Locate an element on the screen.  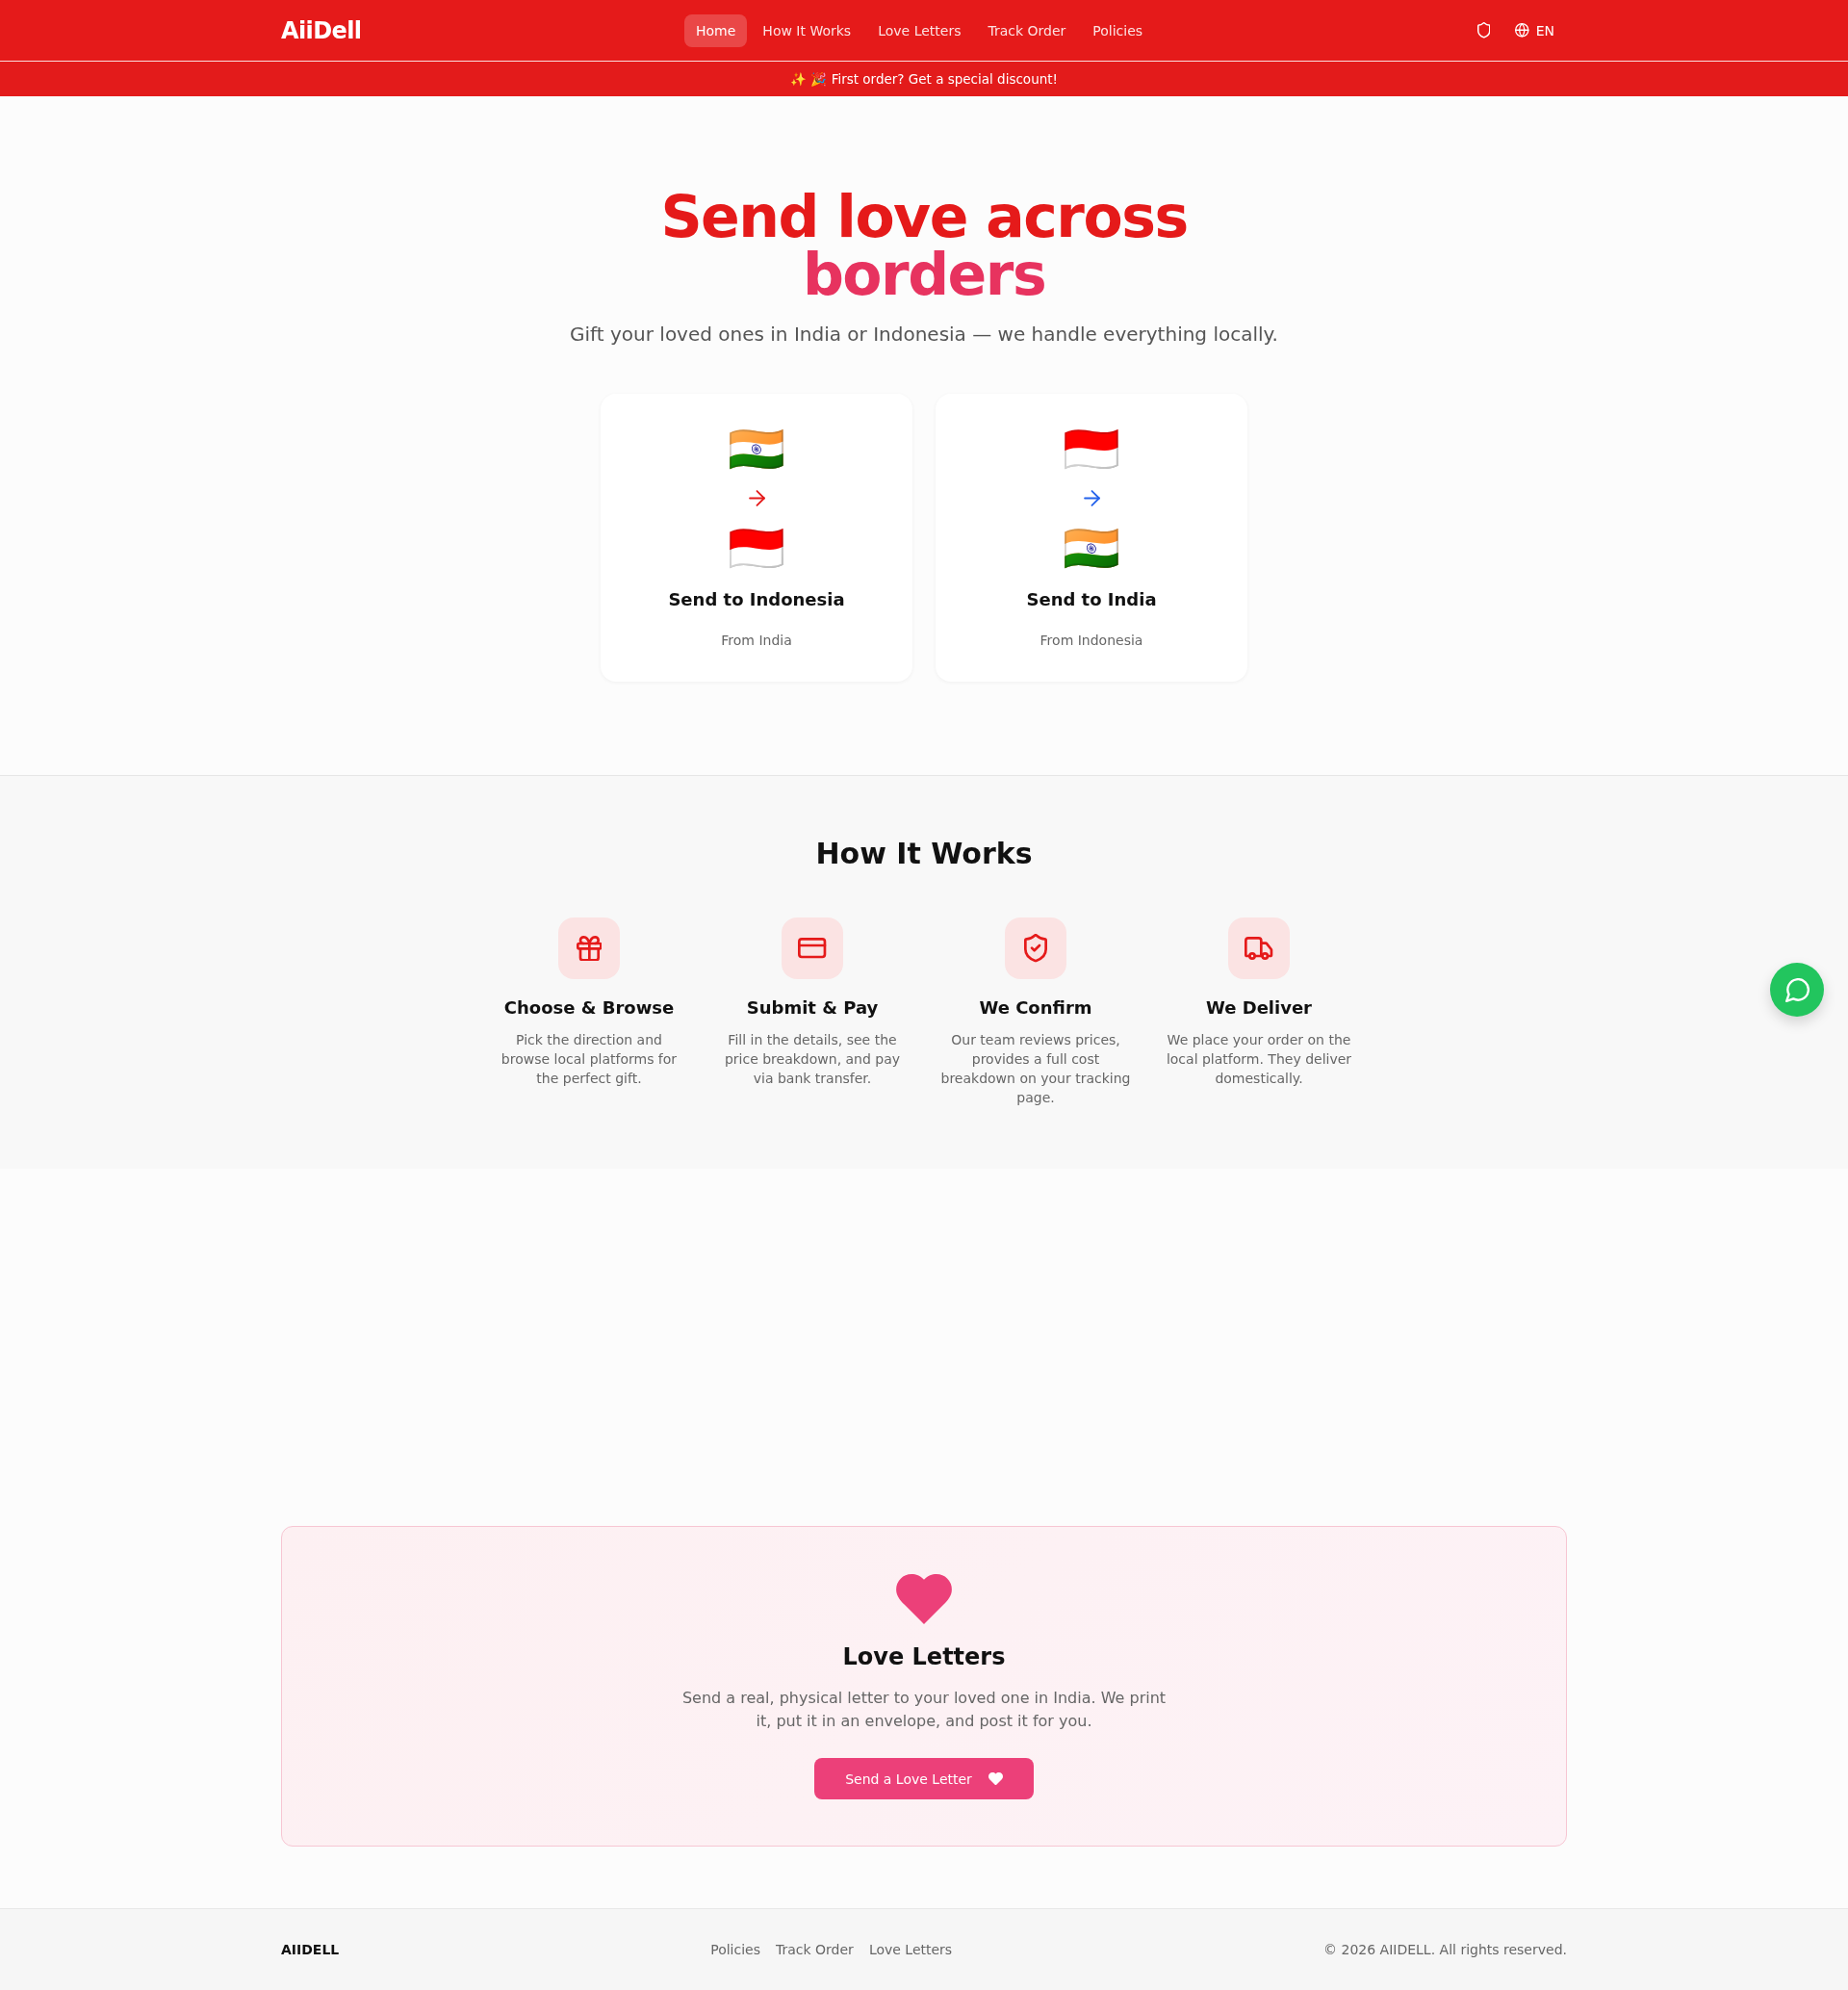
credit-card-icon is located at coordinates (812, 949).